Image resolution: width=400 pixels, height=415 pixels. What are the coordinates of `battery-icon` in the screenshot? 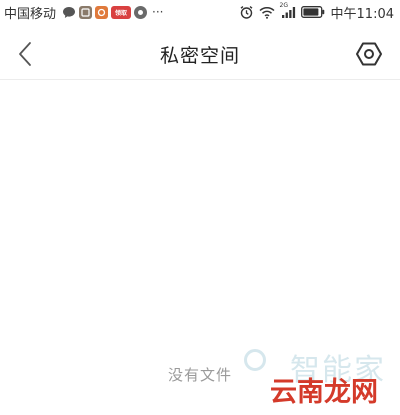 It's located at (312, 12).